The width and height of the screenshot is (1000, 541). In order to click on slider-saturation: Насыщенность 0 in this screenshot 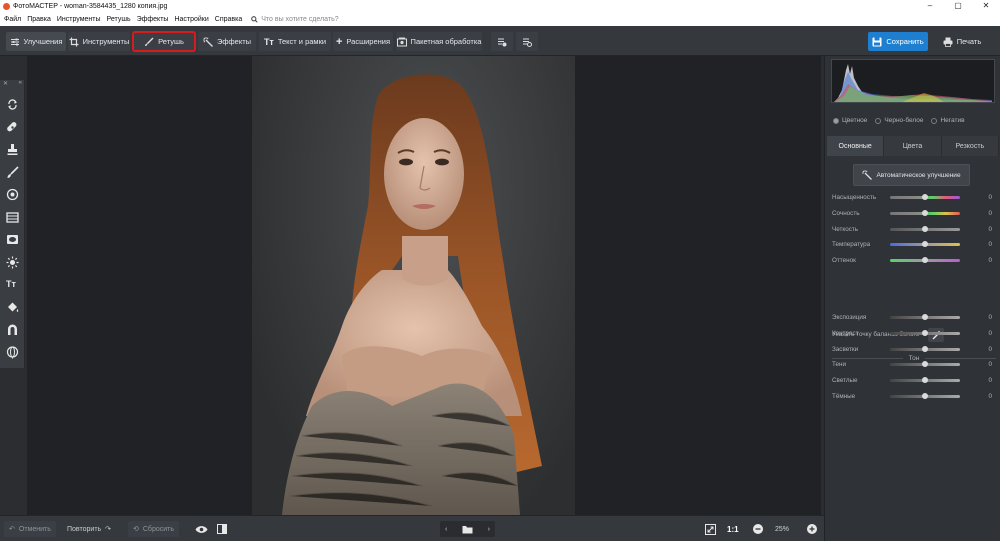, I will do `click(914, 197)`.